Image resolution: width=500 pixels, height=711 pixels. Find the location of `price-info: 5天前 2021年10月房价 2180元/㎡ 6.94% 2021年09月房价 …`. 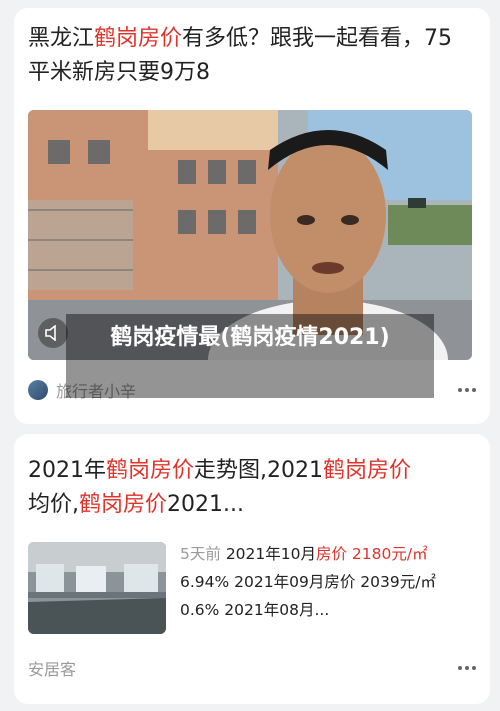

price-info: 5天前 2021年10月房价 2180元/㎡ 6.94% 2021年09月房价 … is located at coordinates (330, 582).